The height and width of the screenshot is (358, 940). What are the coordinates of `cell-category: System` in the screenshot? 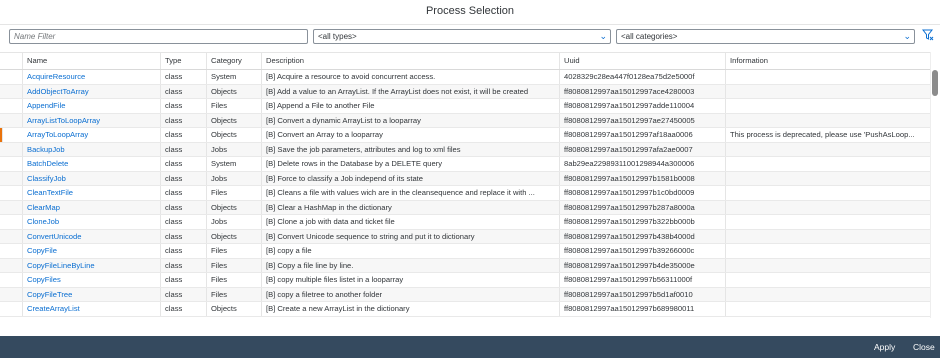 It's located at (234, 164).